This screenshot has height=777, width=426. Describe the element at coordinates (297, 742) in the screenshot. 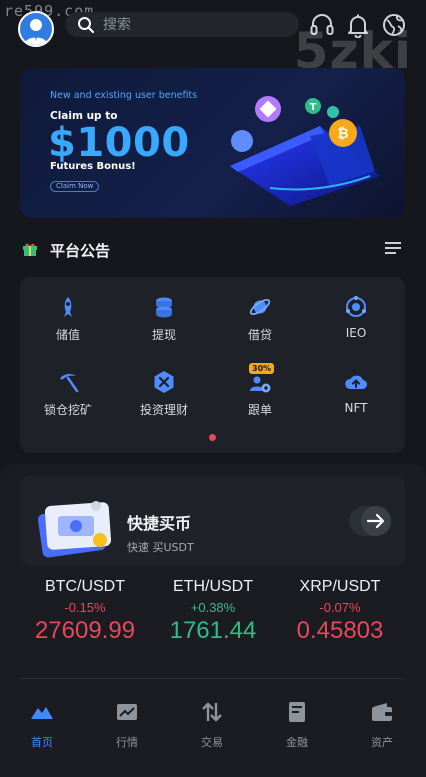

I see `tab-label: 金融` at that location.